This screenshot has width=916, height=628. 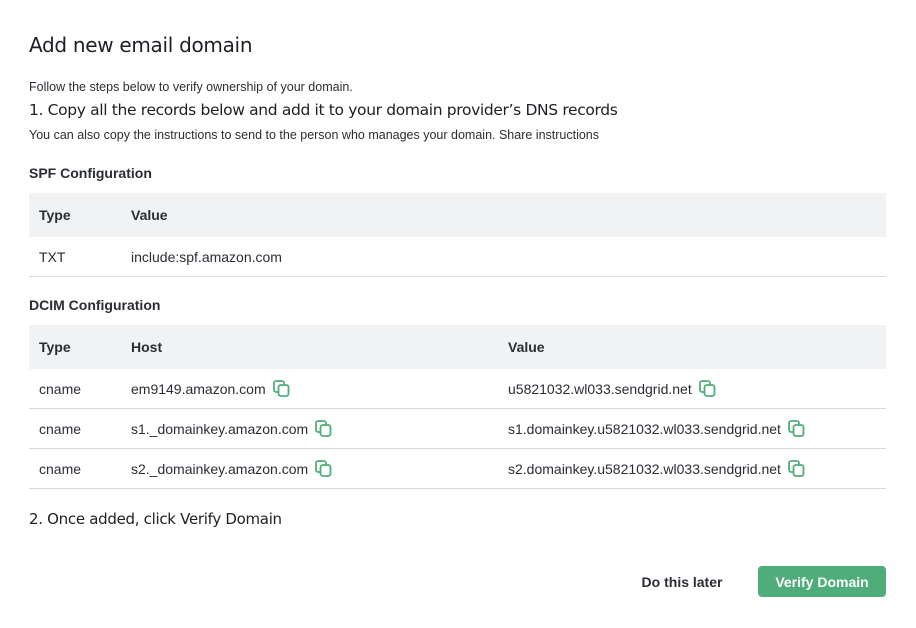 I want to click on dcim-cell-host: s1._domainkey.amazon.com, so click(x=319, y=428).